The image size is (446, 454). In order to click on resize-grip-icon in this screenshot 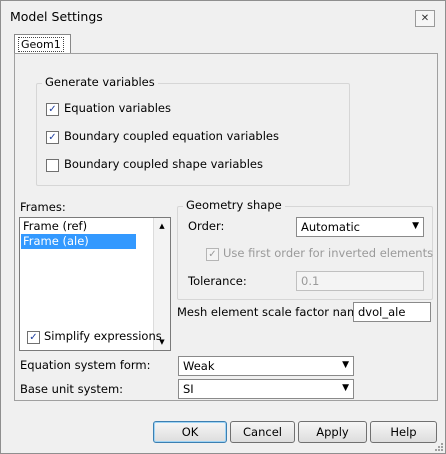, I will do `click(438, 446)`.